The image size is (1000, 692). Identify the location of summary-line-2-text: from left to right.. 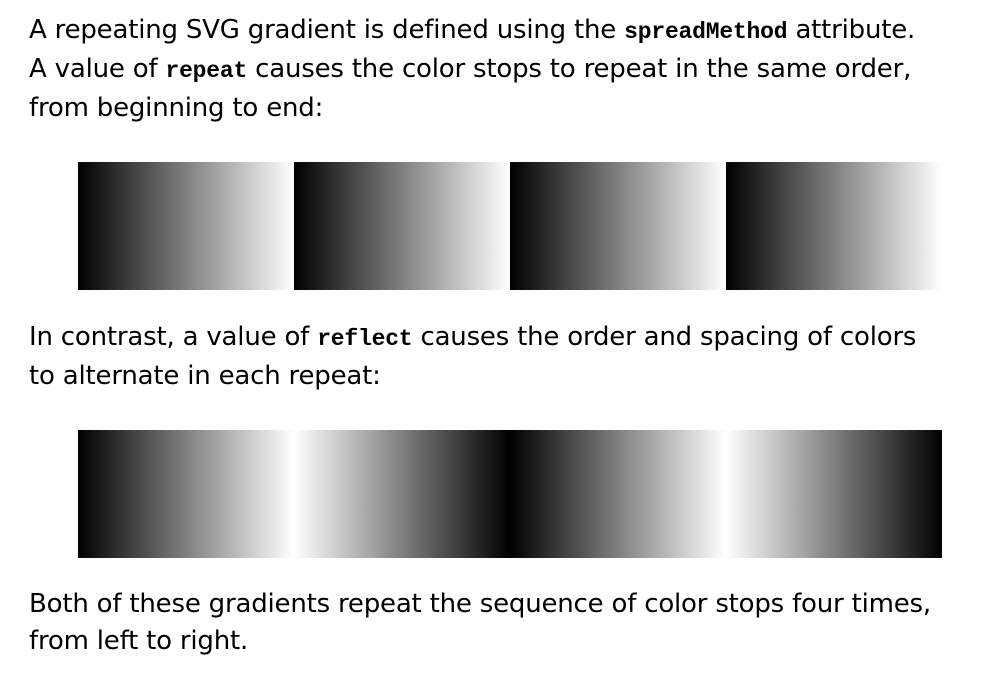
(139, 641).